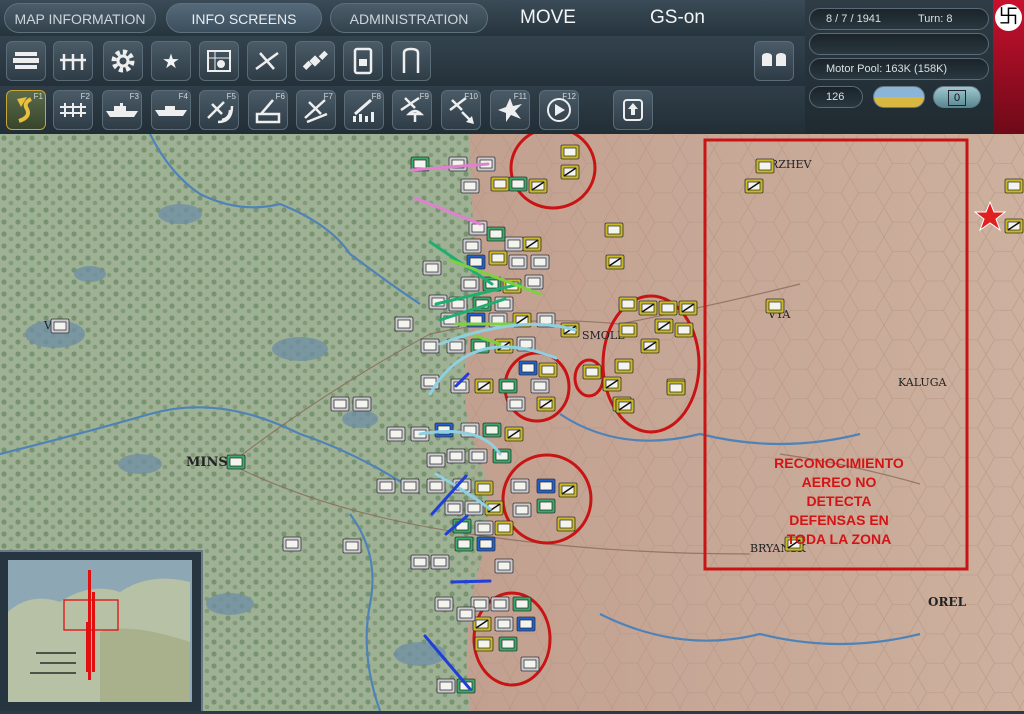 This screenshot has height=714, width=1024. I want to click on paradrop-icon: F9, so click(412, 110).